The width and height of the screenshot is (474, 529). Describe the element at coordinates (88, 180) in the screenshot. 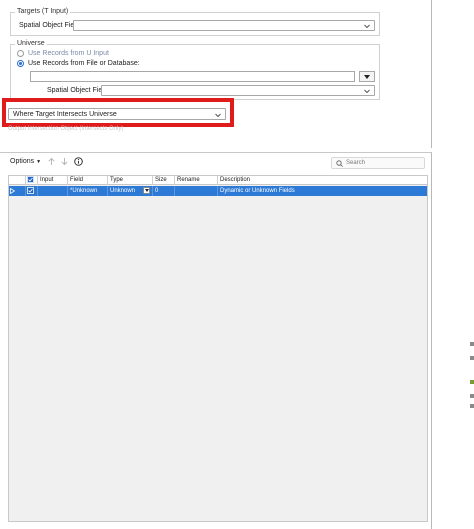

I see `column-header-field: Field` at that location.